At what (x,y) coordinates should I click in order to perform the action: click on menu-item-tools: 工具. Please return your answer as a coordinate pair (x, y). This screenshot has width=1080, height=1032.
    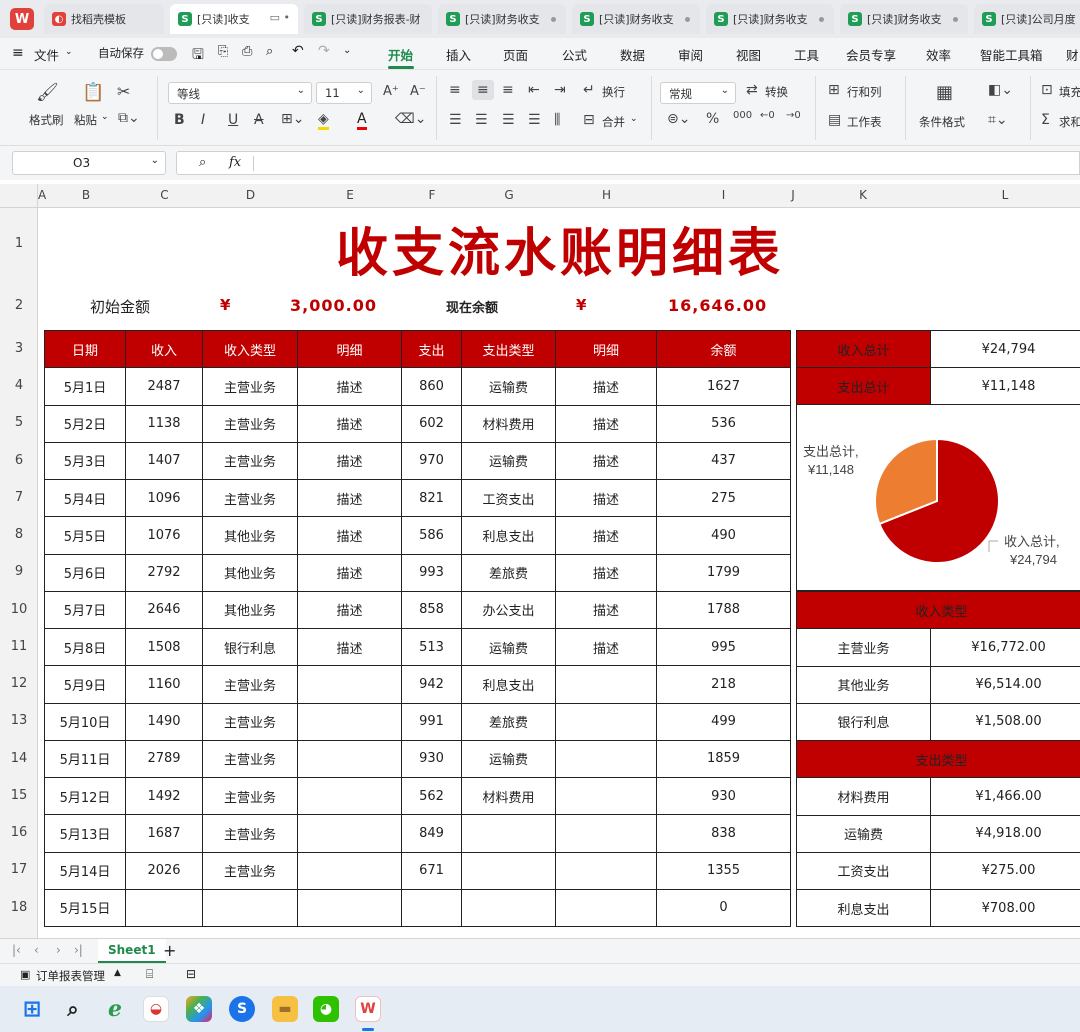
    Looking at the image, I should click on (806, 54).